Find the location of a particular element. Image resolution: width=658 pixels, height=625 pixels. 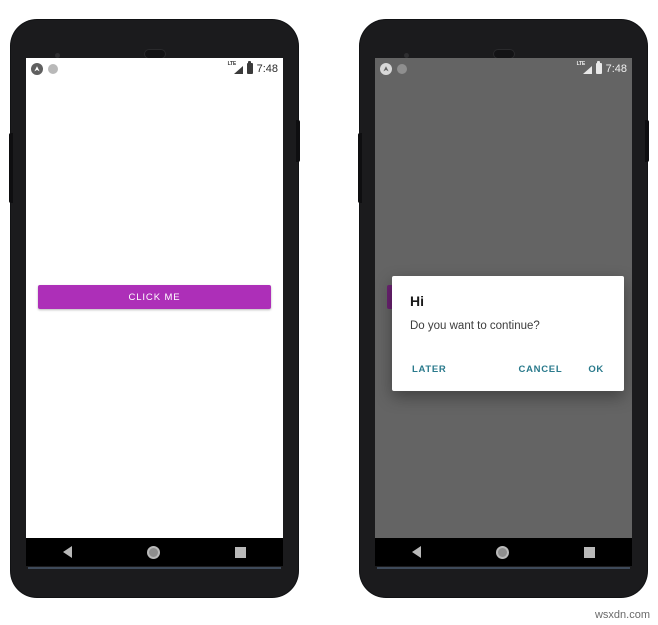

navigation-bar-left is located at coordinates (154, 552).